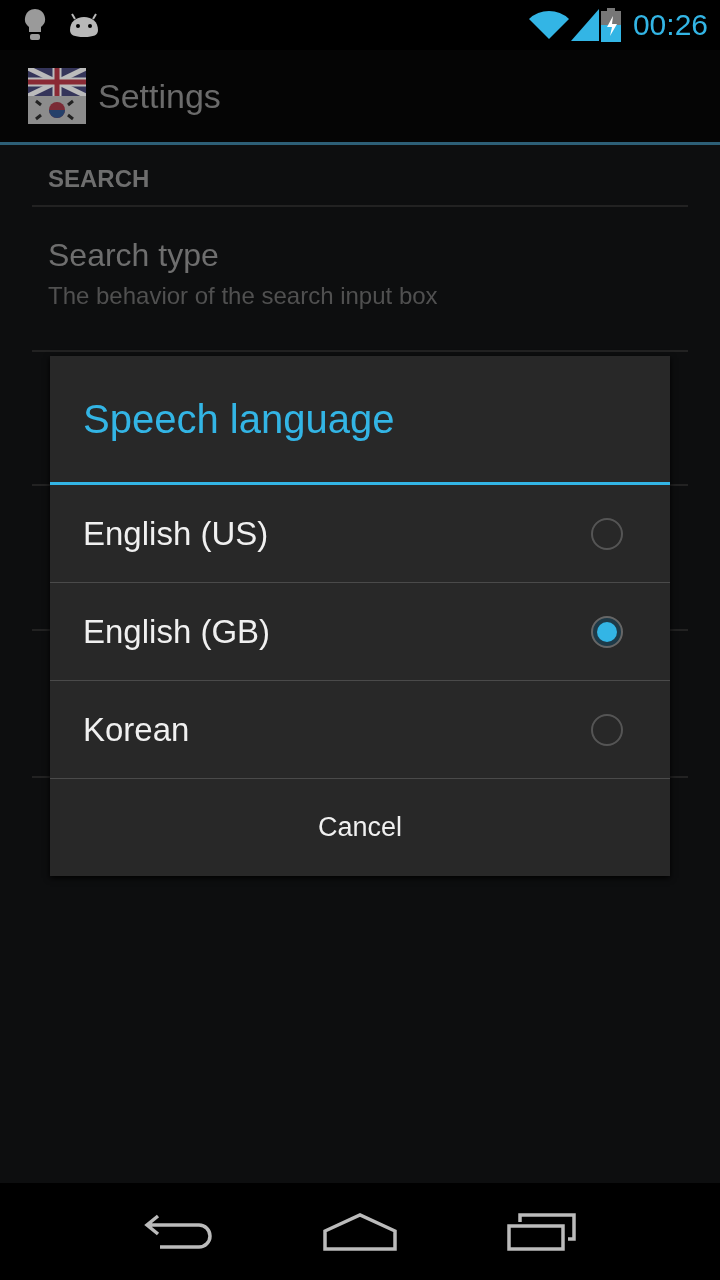  What do you see at coordinates (610, 25) in the screenshot?
I see `battery-icon` at bounding box center [610, 25].